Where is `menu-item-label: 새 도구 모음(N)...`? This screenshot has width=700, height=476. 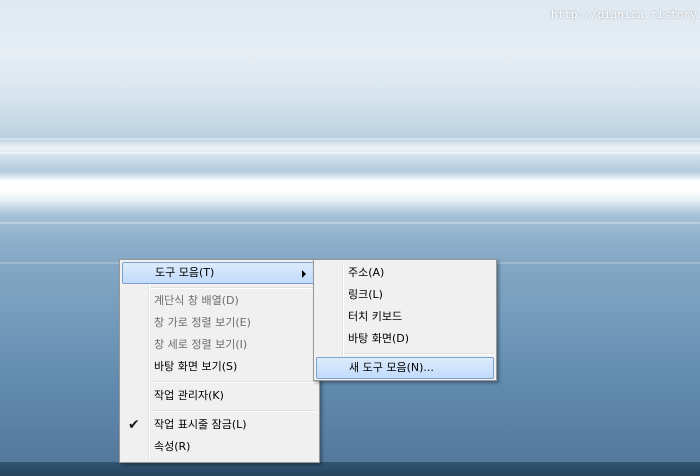 menu-item-label: 새 도구 모음(N)... is located at coordinates (391, 367).